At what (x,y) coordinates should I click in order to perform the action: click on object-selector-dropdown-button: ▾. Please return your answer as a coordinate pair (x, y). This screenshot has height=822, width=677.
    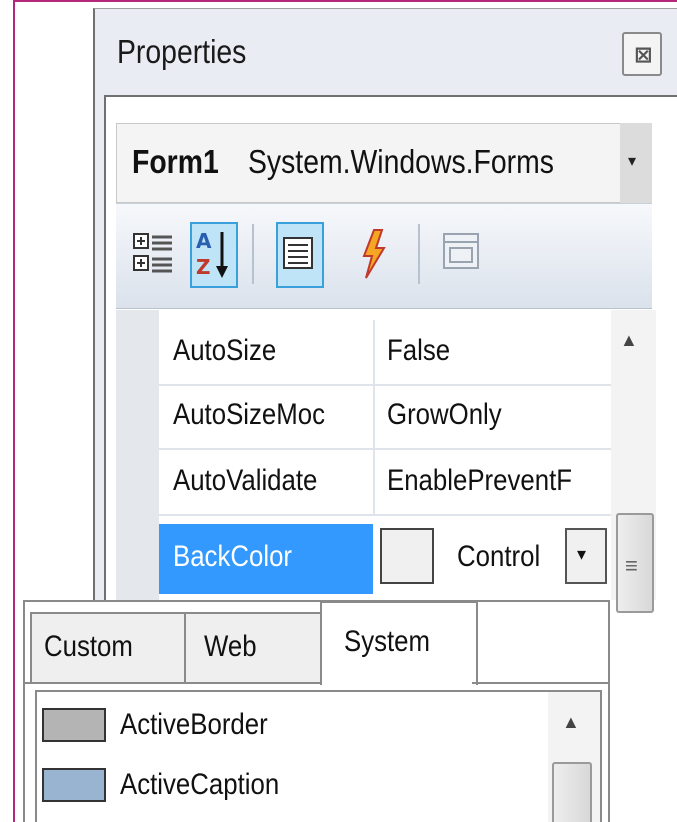
    Looking at the image, I should click on (636, 163).